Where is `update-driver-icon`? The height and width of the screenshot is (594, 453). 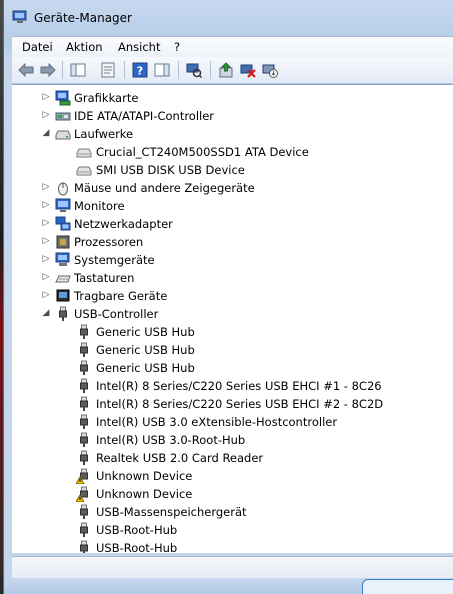 update-driver-icon is located at coordinates (226, 70).